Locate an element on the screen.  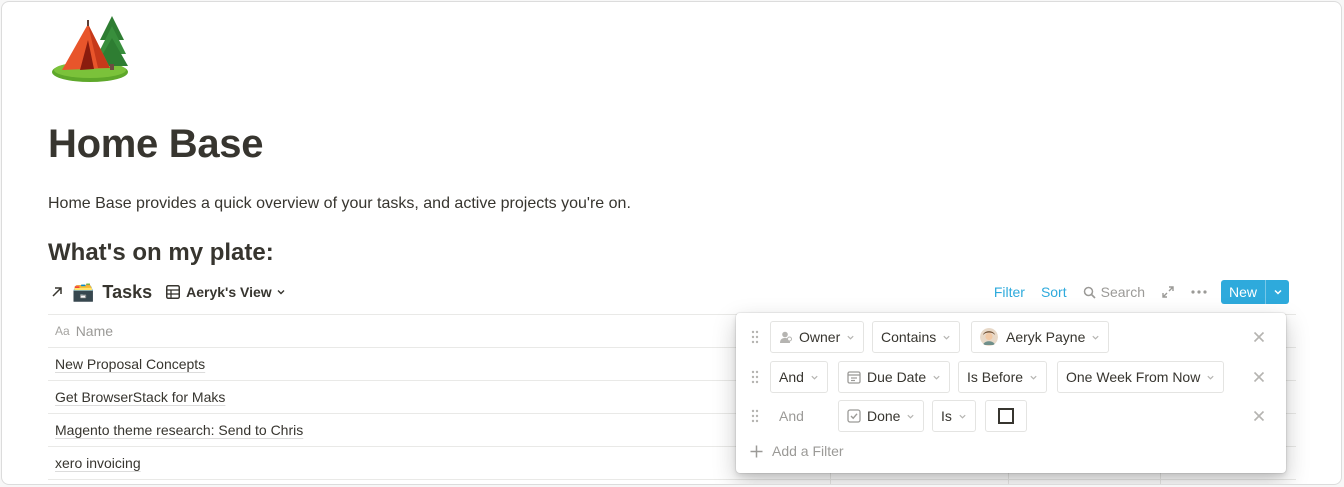
new-button: New is located at coordinates (1243, 292).